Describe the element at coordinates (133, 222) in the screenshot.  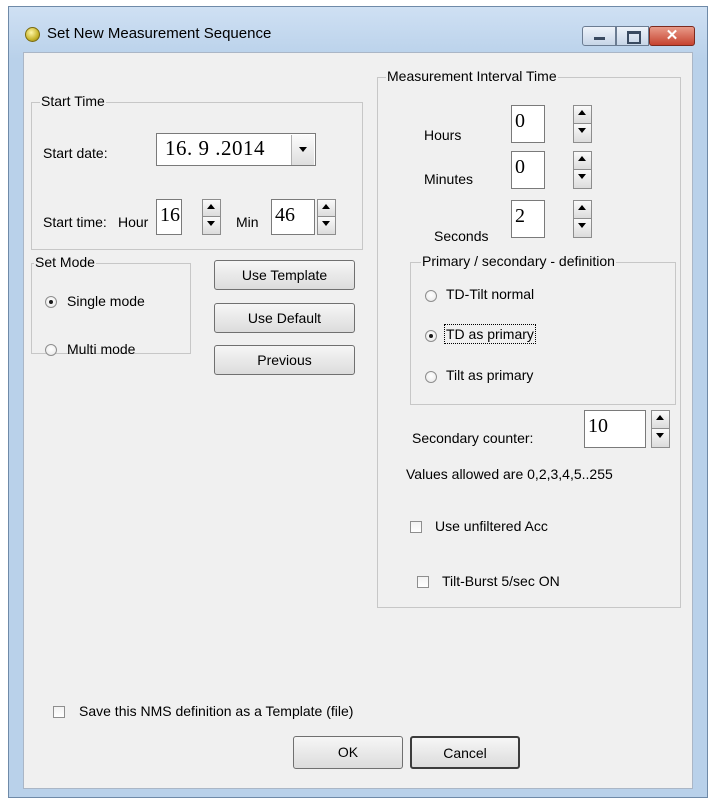
I see `hour-label: Hour` at that location.